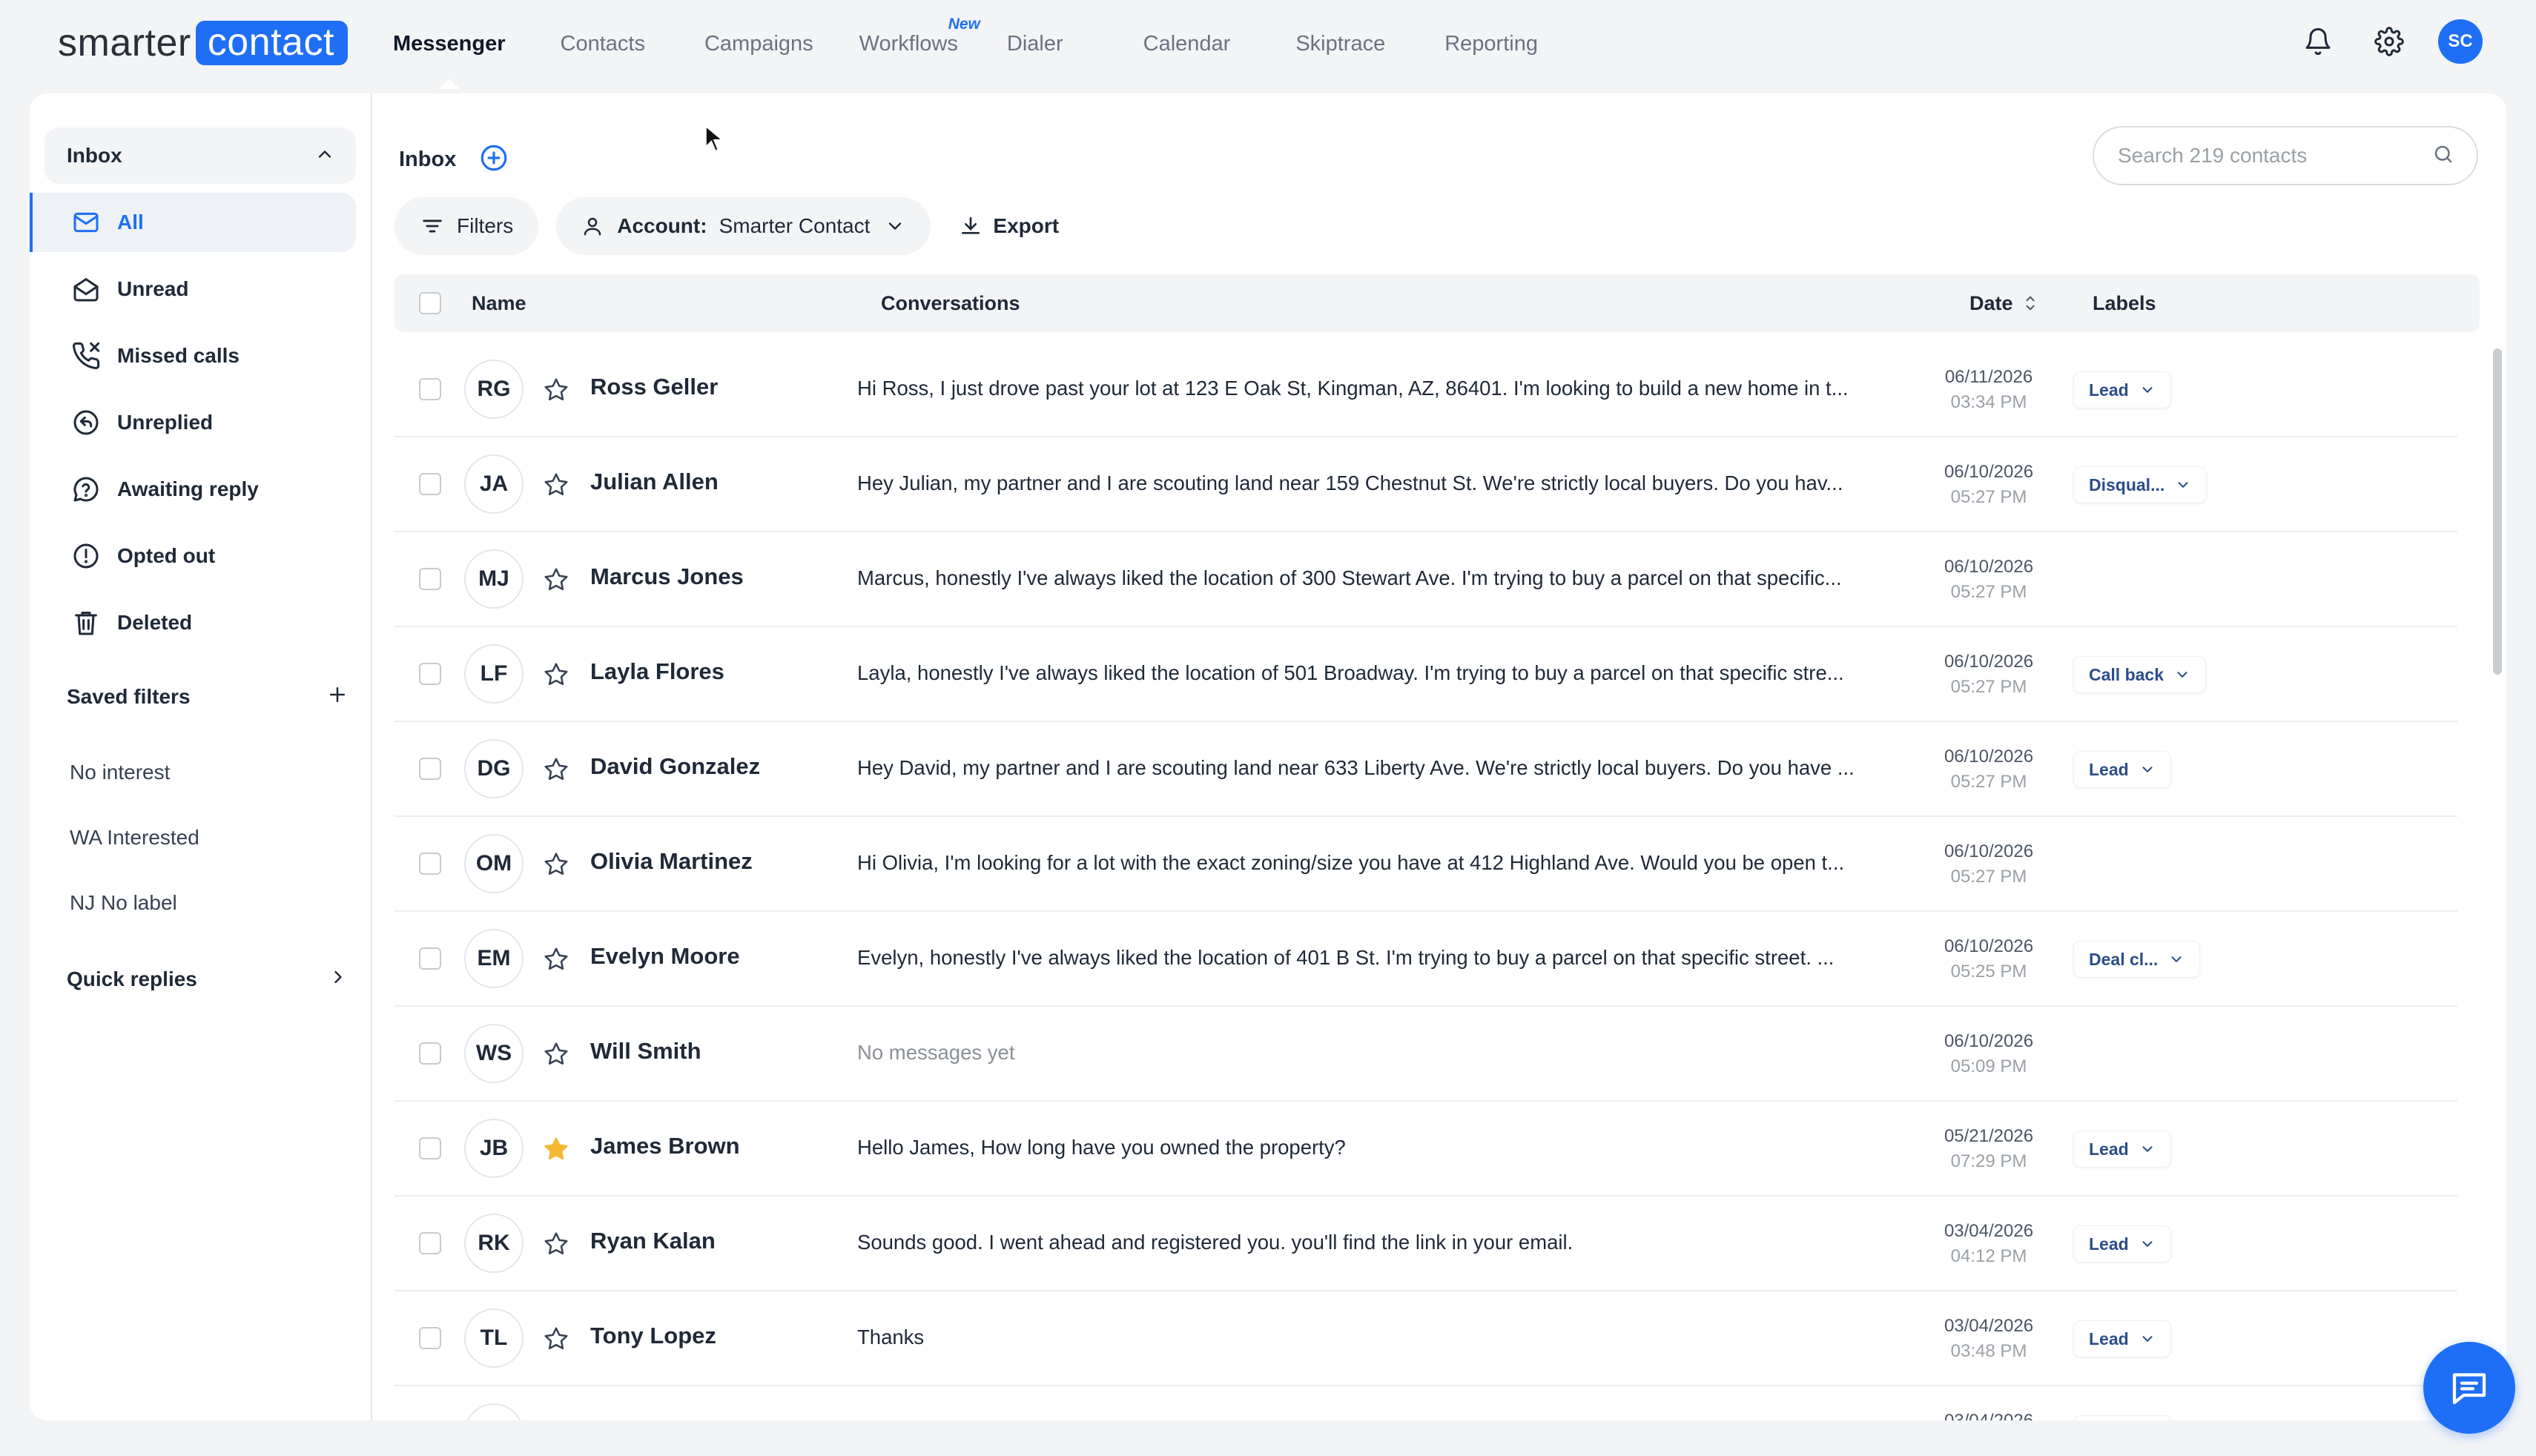  What do you see at coordinates (657, 671) in the screenshot?
I see `contact-name: Layla Flores` at bounding box center [657, 671].